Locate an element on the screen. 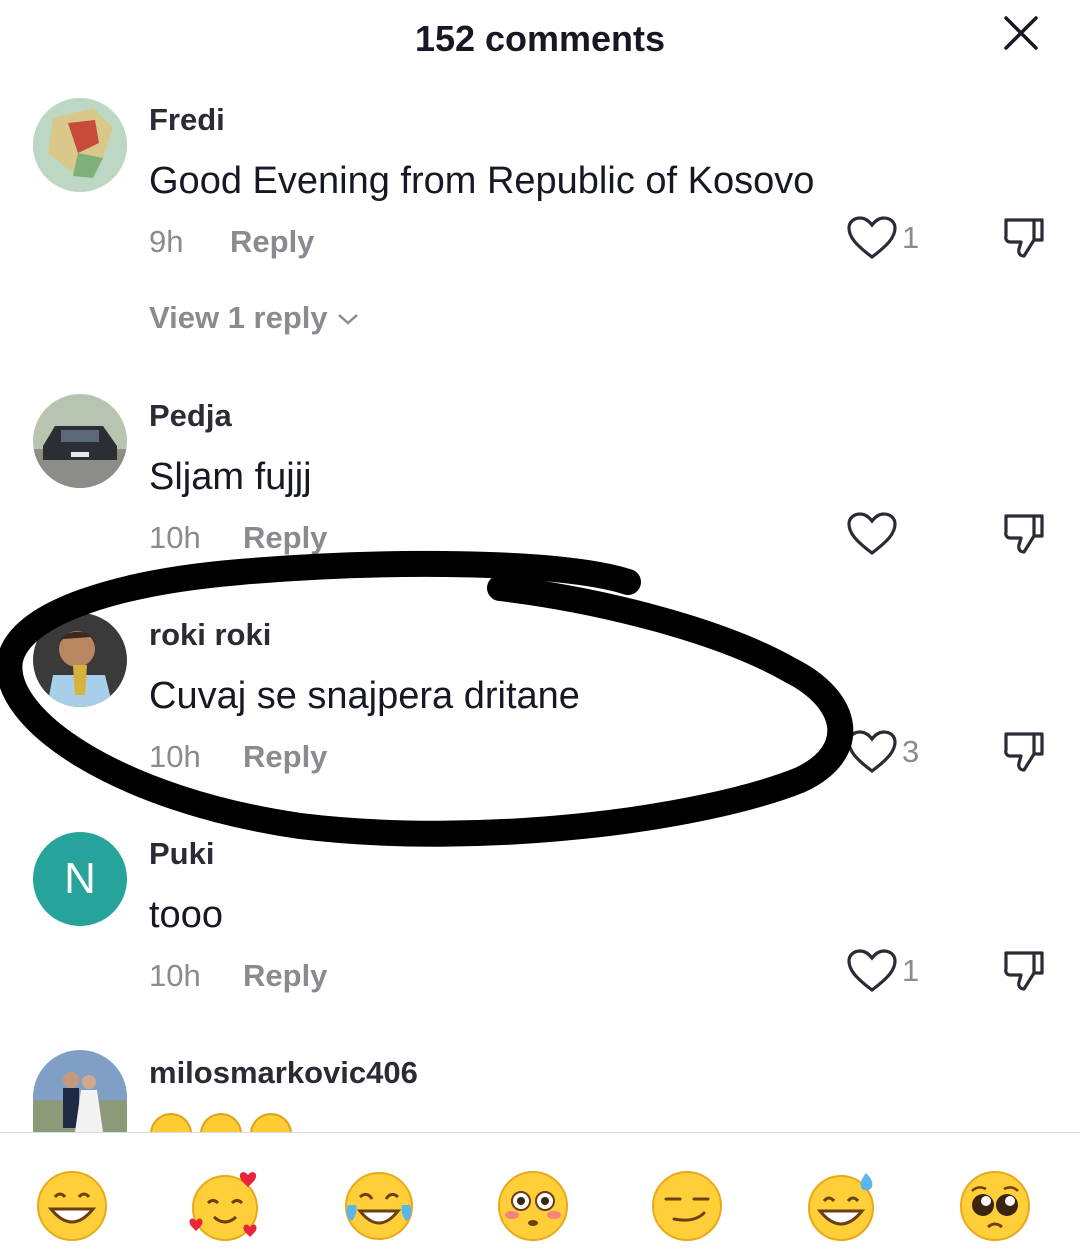 The image size is (1080, 1253). comment-text: Sljam fujjj is located at coordinates (230, 477).